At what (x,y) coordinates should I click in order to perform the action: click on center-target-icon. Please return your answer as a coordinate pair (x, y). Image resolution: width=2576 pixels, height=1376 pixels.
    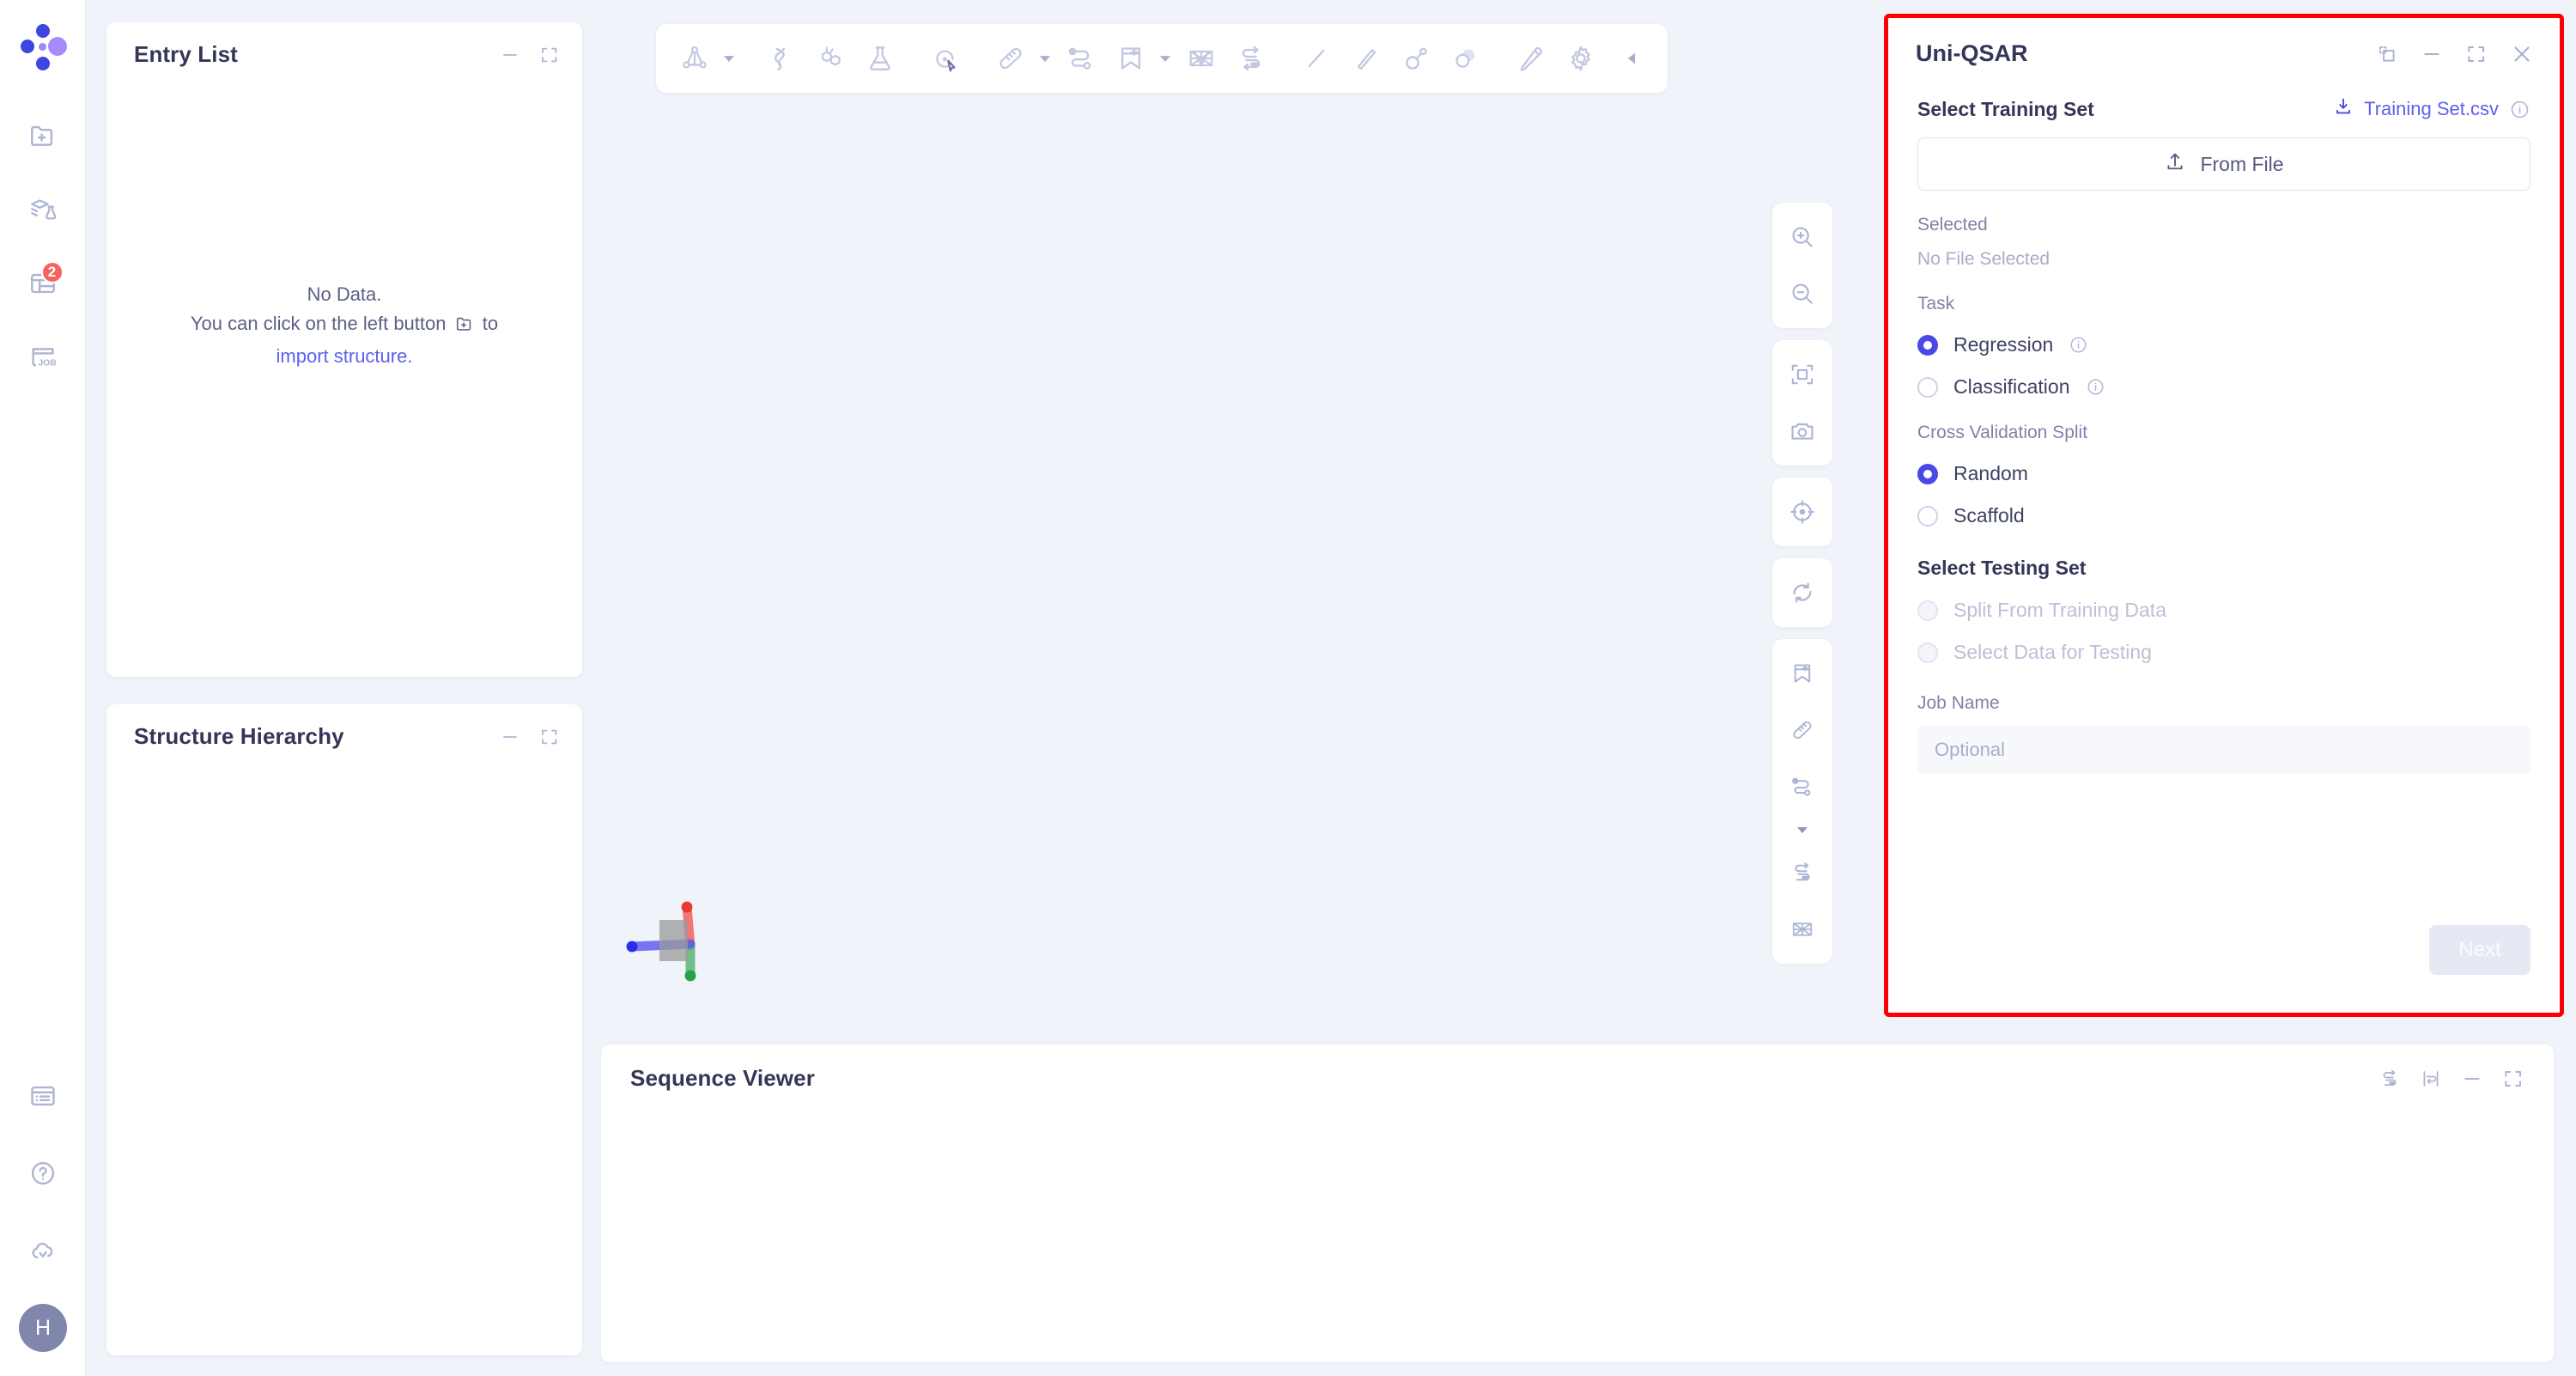
    Looking at the image, I should click on (1802, 512).